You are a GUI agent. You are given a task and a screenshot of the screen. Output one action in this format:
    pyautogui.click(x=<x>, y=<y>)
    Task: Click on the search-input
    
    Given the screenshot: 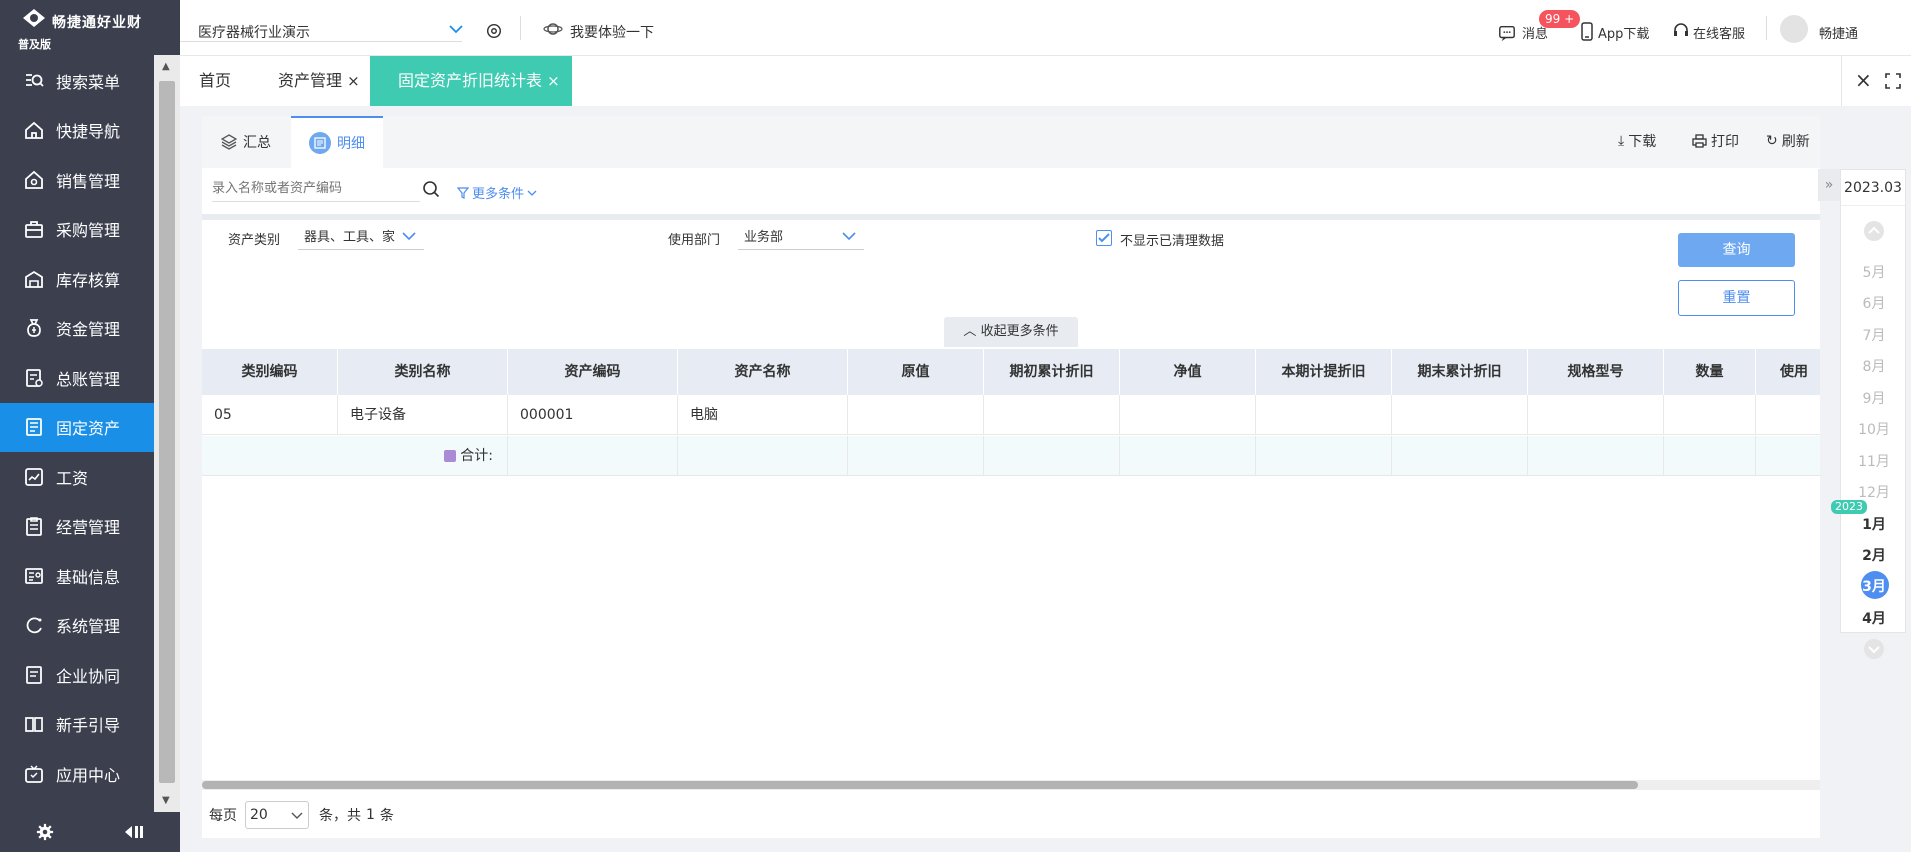 What is the action you would take?
    pyautogui.click(x=316, y=189)
    